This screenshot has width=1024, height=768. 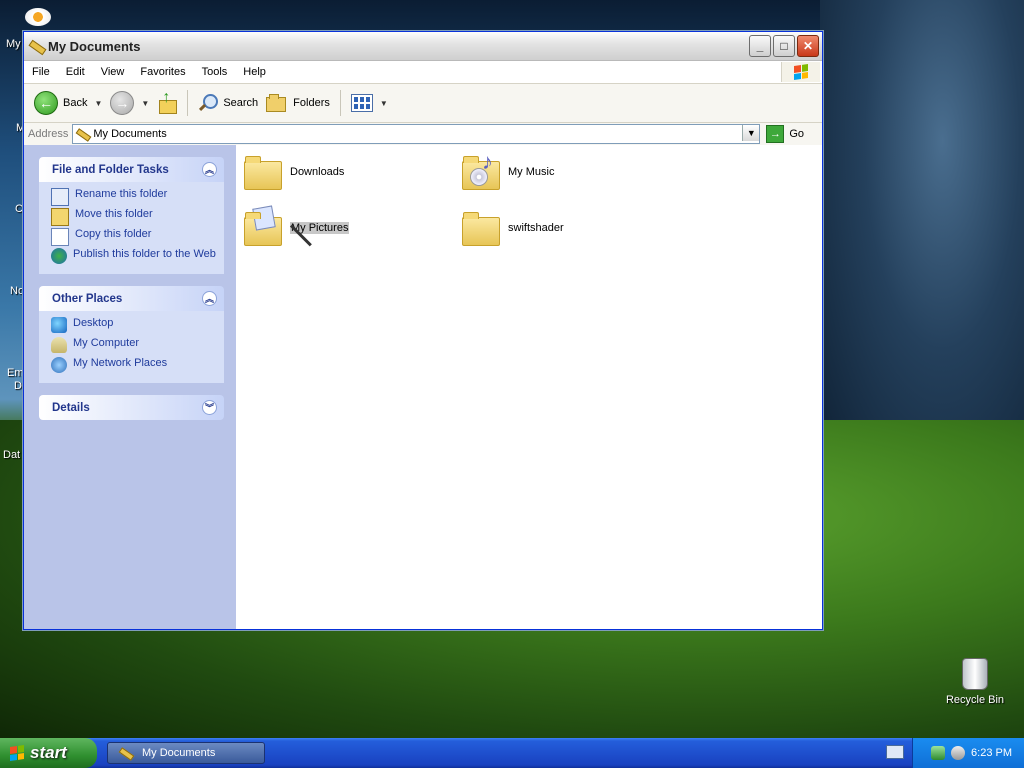 I want to click on folder-my-music: ♪ My Music, so click(x=508, y=169).